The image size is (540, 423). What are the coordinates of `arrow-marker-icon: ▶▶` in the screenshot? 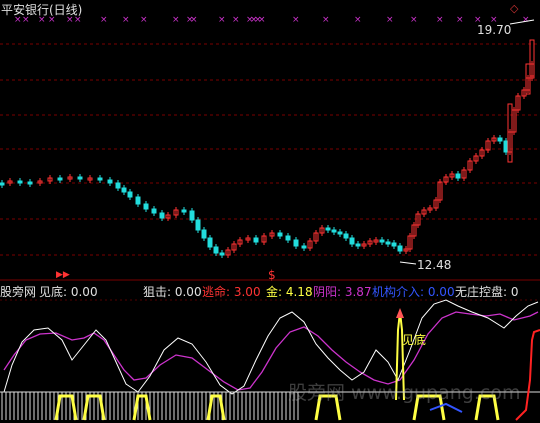 It's located at (63, 275).